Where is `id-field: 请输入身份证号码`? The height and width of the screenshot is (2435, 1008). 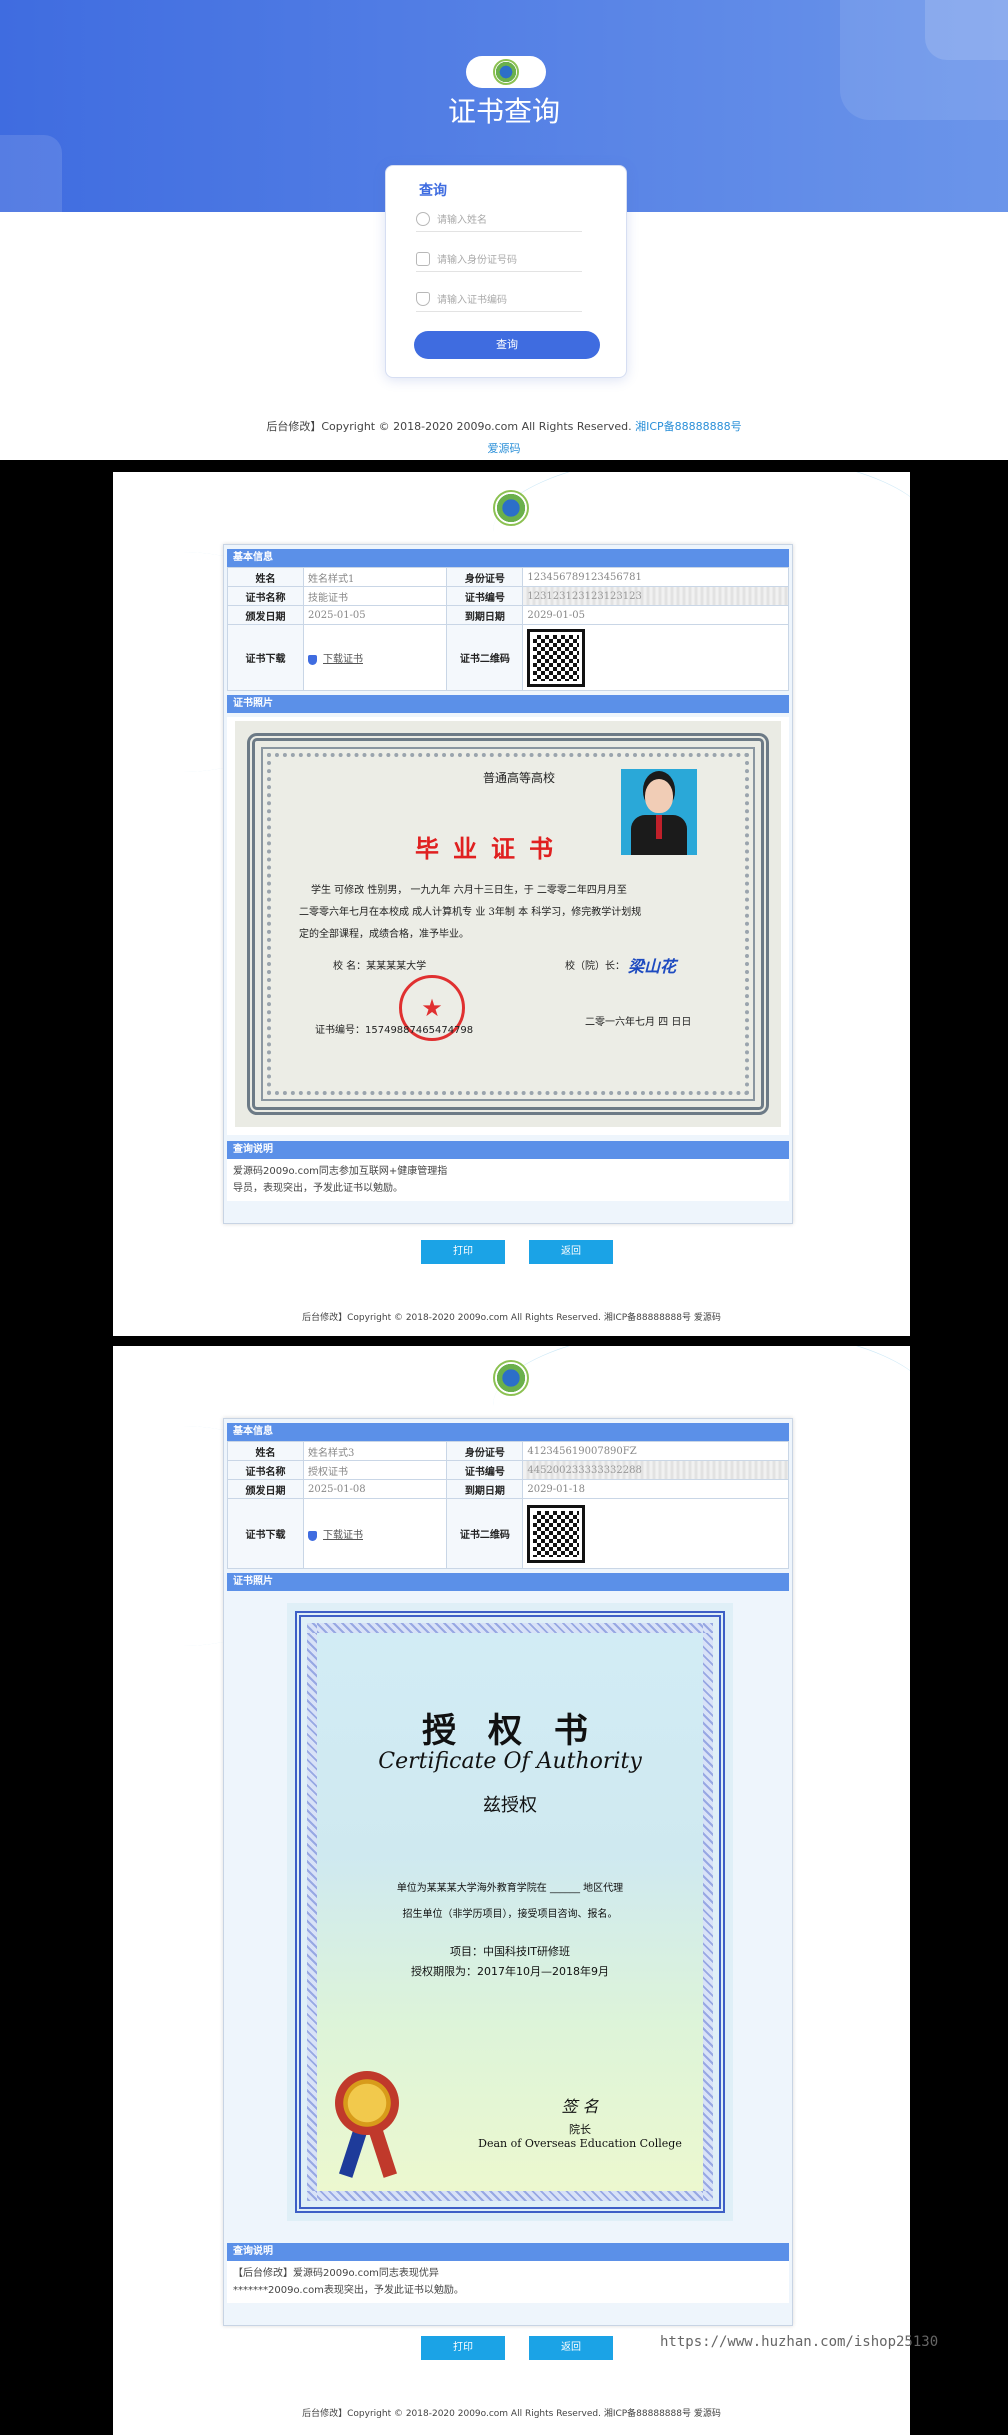 id-field: 请输入身份证号码 is located at coordinates (499, 259).